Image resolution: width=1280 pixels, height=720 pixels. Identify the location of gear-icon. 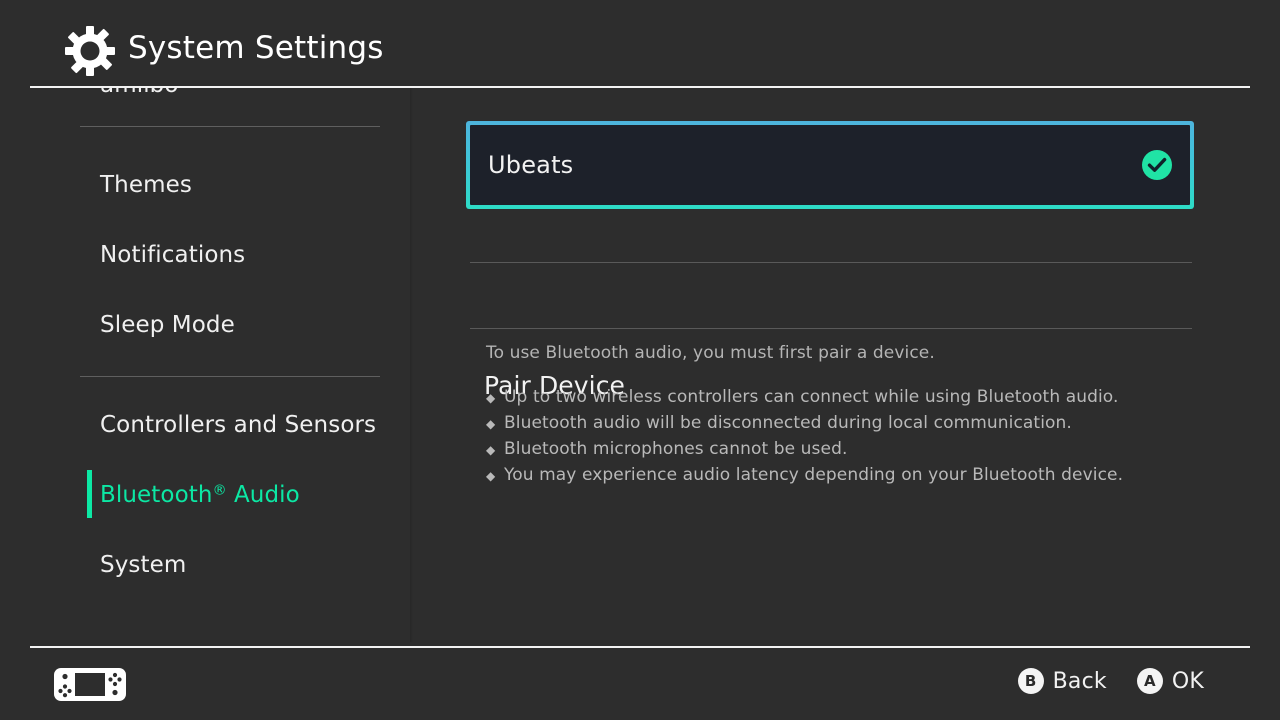
(90, 51).